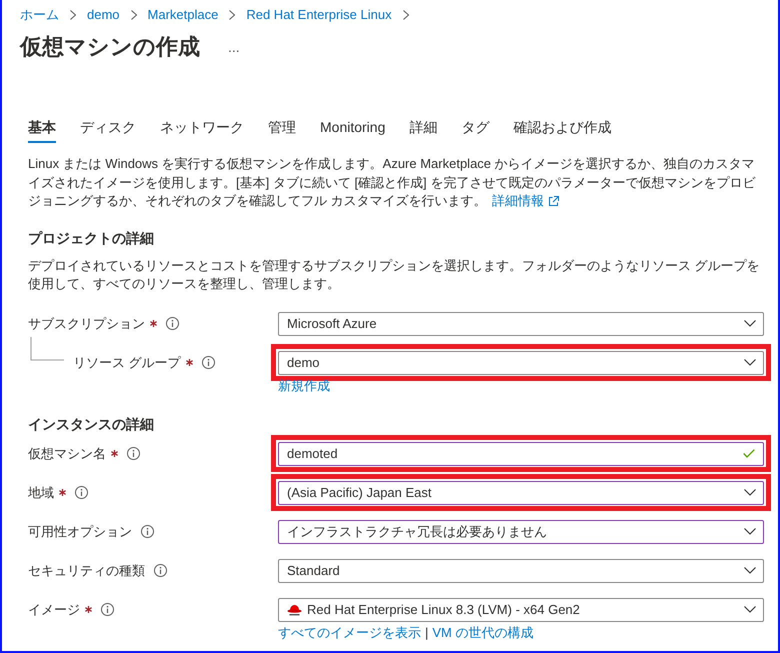  Describe the element at coordinates (521, 570) in the screenshot. I see `dropdown-field: Standard` at that location.